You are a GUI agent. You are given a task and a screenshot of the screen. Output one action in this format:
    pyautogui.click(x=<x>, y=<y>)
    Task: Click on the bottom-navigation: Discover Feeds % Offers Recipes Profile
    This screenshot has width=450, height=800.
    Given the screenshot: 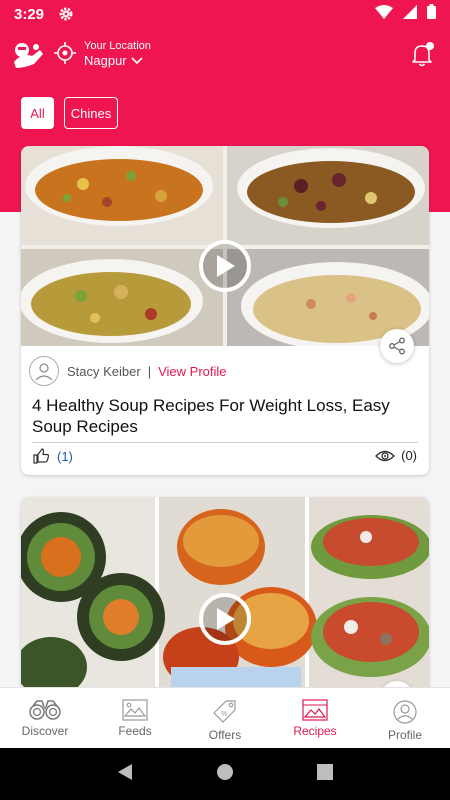 What is the action you would take?
    pyautogui.click(x=225, y=717)
    